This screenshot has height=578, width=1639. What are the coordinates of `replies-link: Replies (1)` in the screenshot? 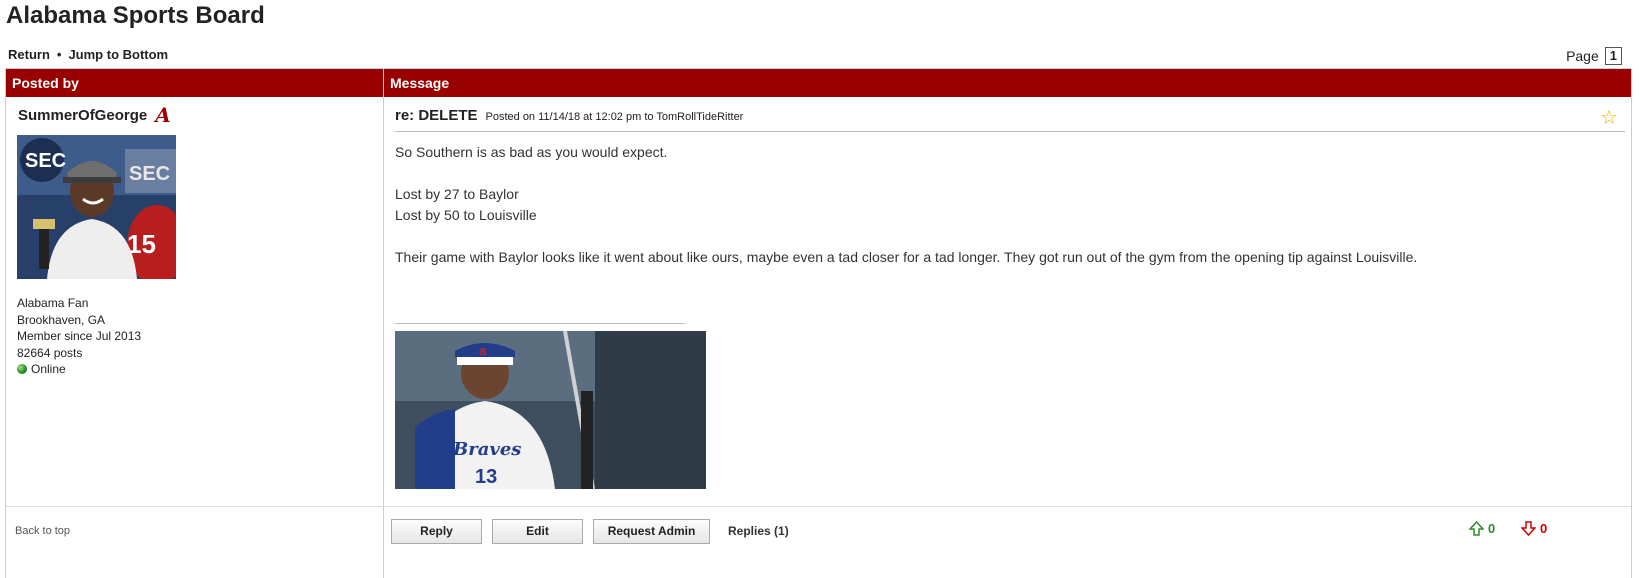 It's located at (758, 531).